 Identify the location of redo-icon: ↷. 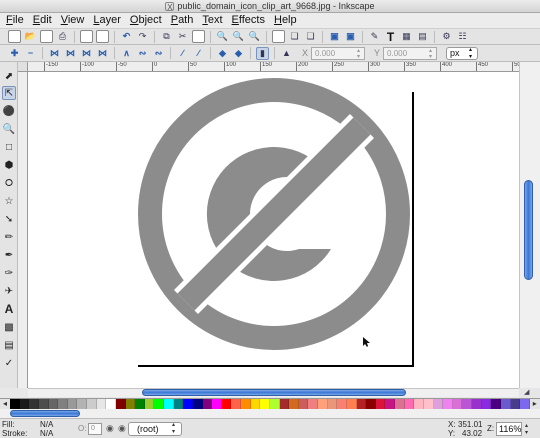
(142, 36).